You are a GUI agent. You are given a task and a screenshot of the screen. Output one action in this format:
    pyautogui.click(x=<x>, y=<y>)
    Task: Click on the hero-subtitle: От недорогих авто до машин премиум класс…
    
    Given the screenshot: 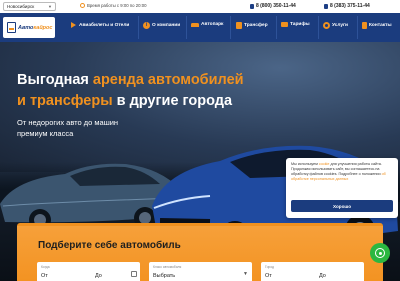 What is the action you would take?
    pyautogui.click(x=68, y=128)
    